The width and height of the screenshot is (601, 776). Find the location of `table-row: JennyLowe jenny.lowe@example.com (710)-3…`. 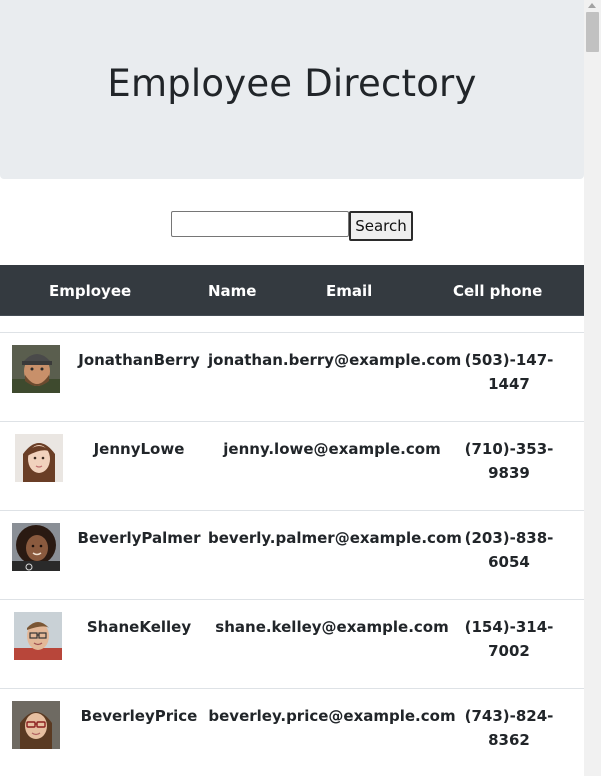

table-row: JennyLowe jenny.lowe@example.com (710)-3… is located at coordinates (292, 466).